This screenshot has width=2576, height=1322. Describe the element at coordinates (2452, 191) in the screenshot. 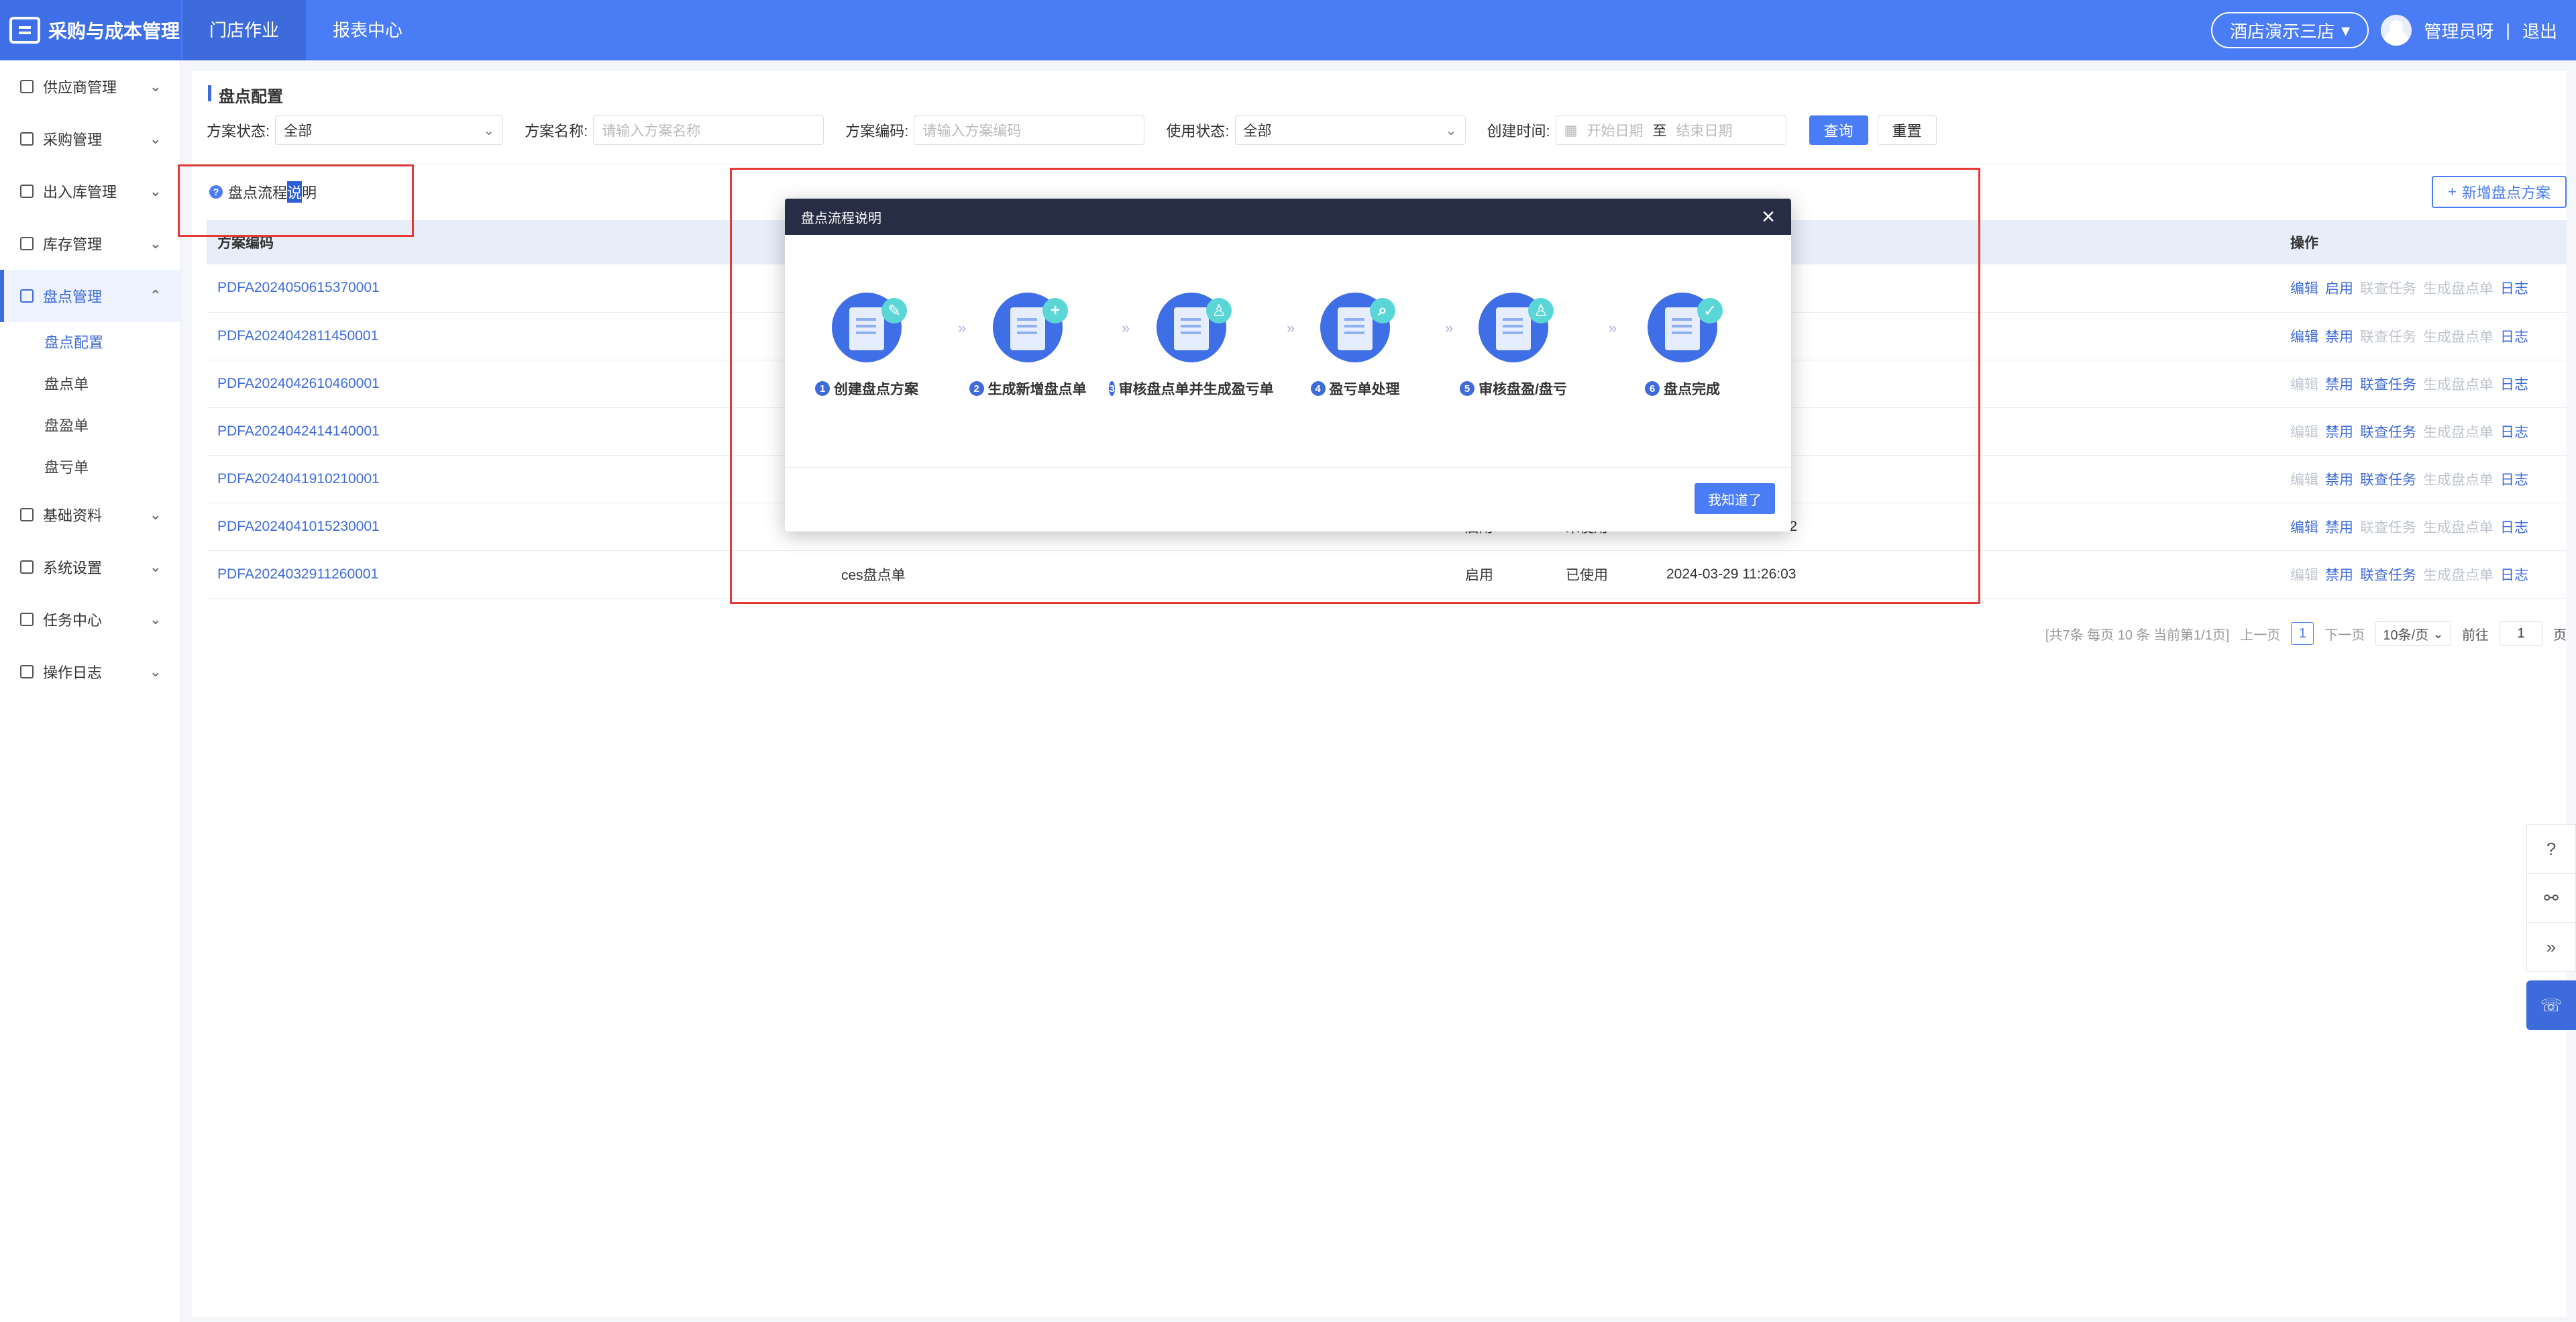

I see `plus-icon: +` at that location.